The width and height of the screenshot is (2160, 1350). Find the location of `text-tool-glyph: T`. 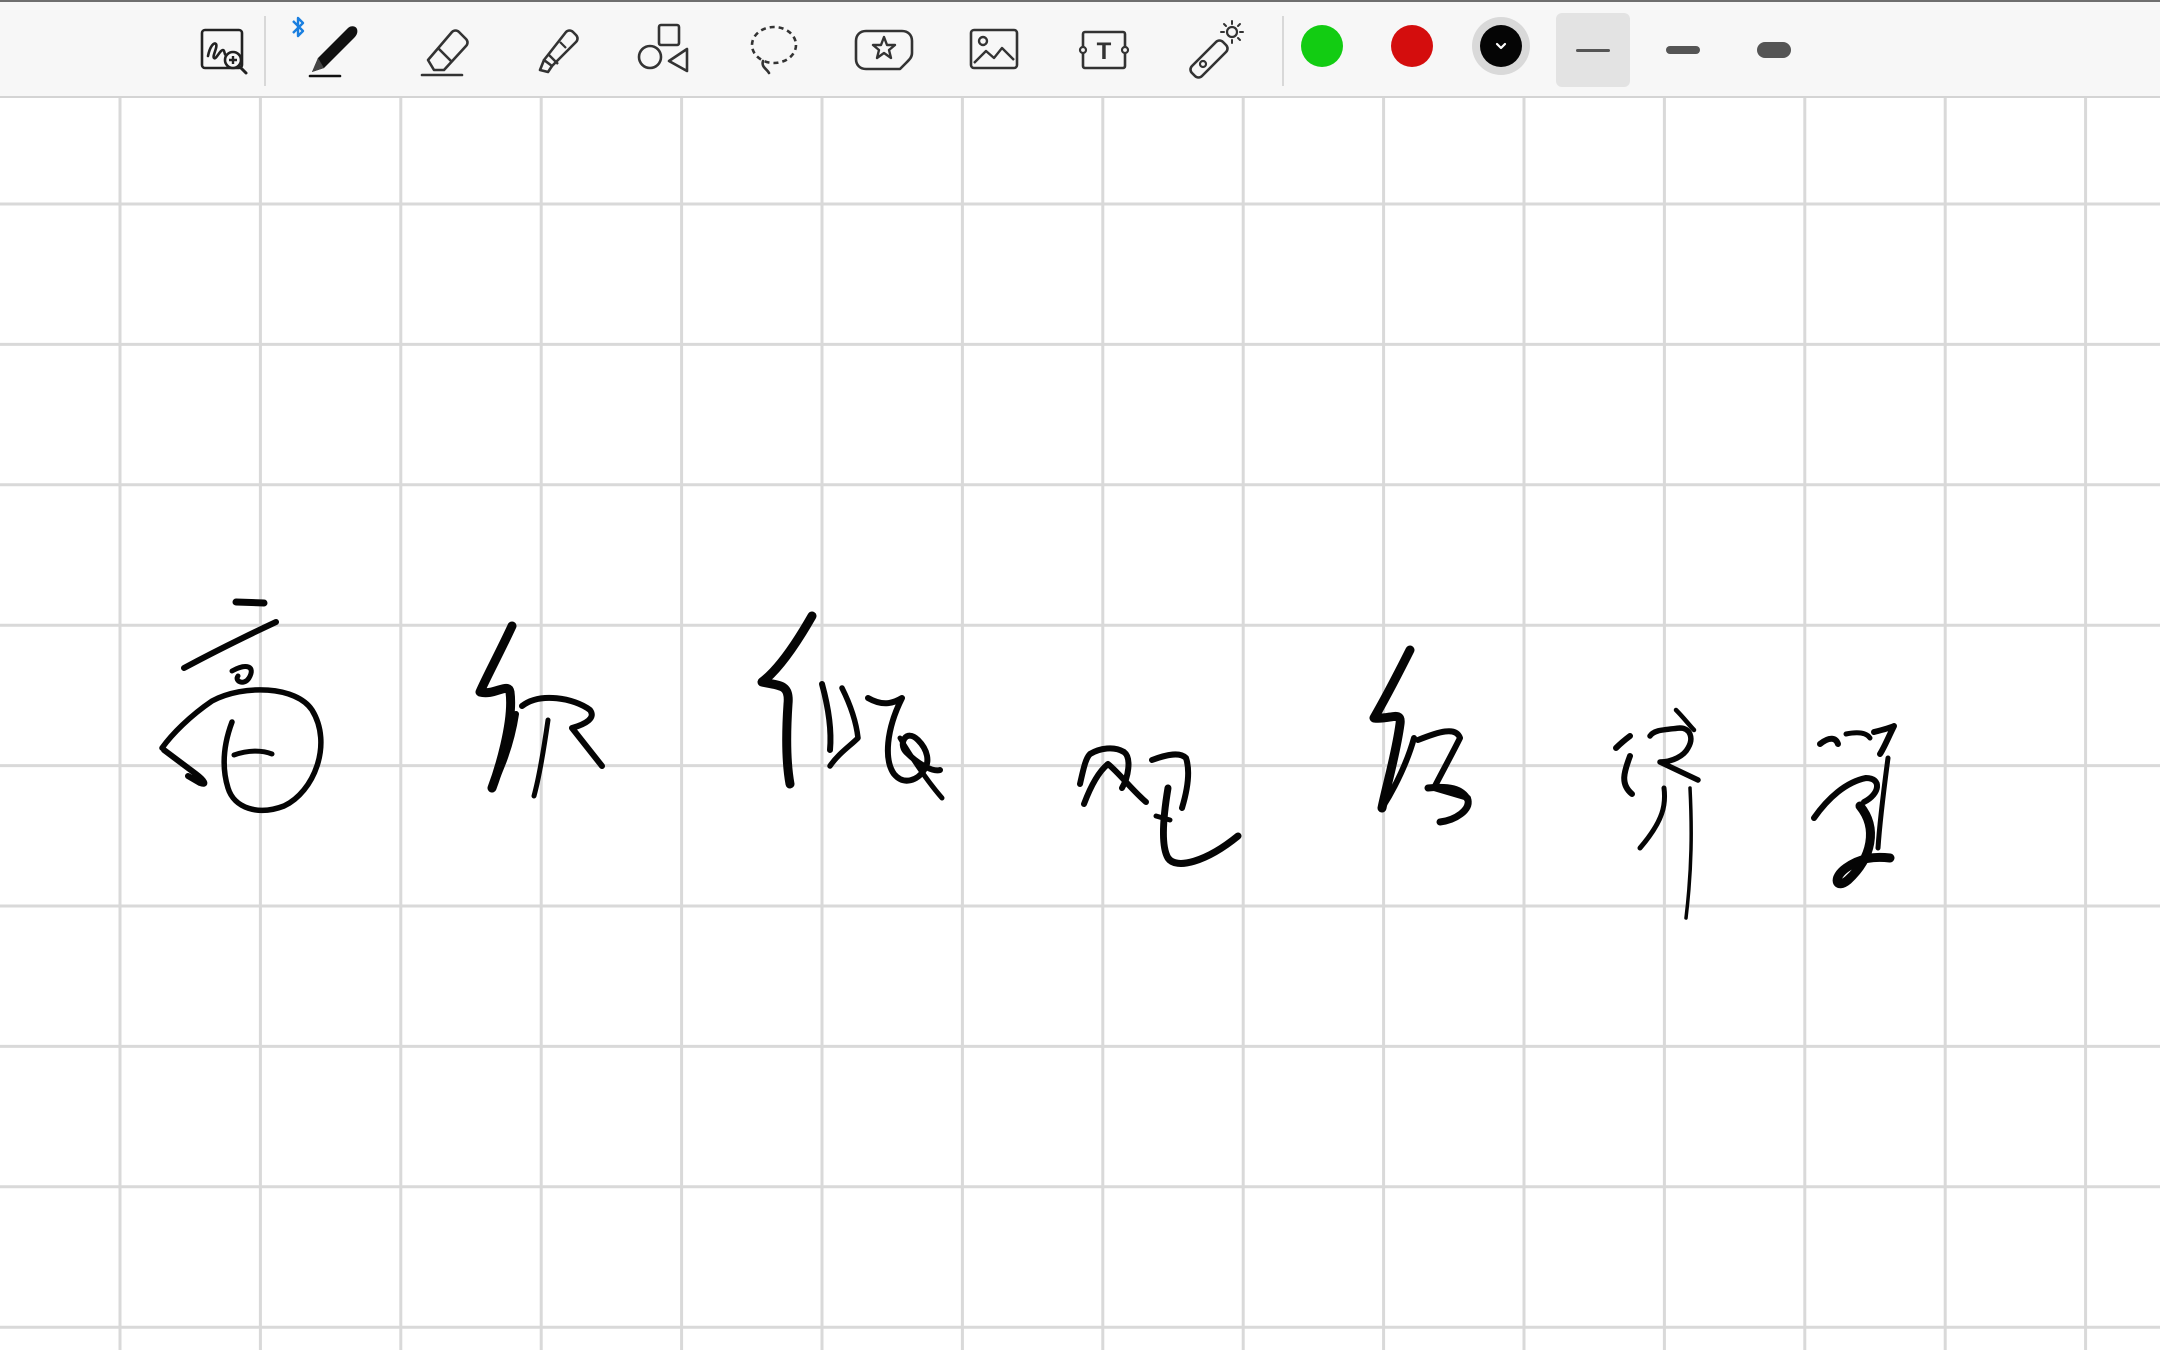

text-tool-glyph: T is located at coordinates (1104, 51).